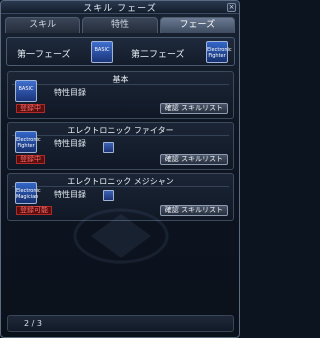 The width and height of the screenshot is (320, 338). I want to click on phase-card-basic: 基本 BASIC 特性目録 登録中 確認 スキルリスト, so click(120, 95).